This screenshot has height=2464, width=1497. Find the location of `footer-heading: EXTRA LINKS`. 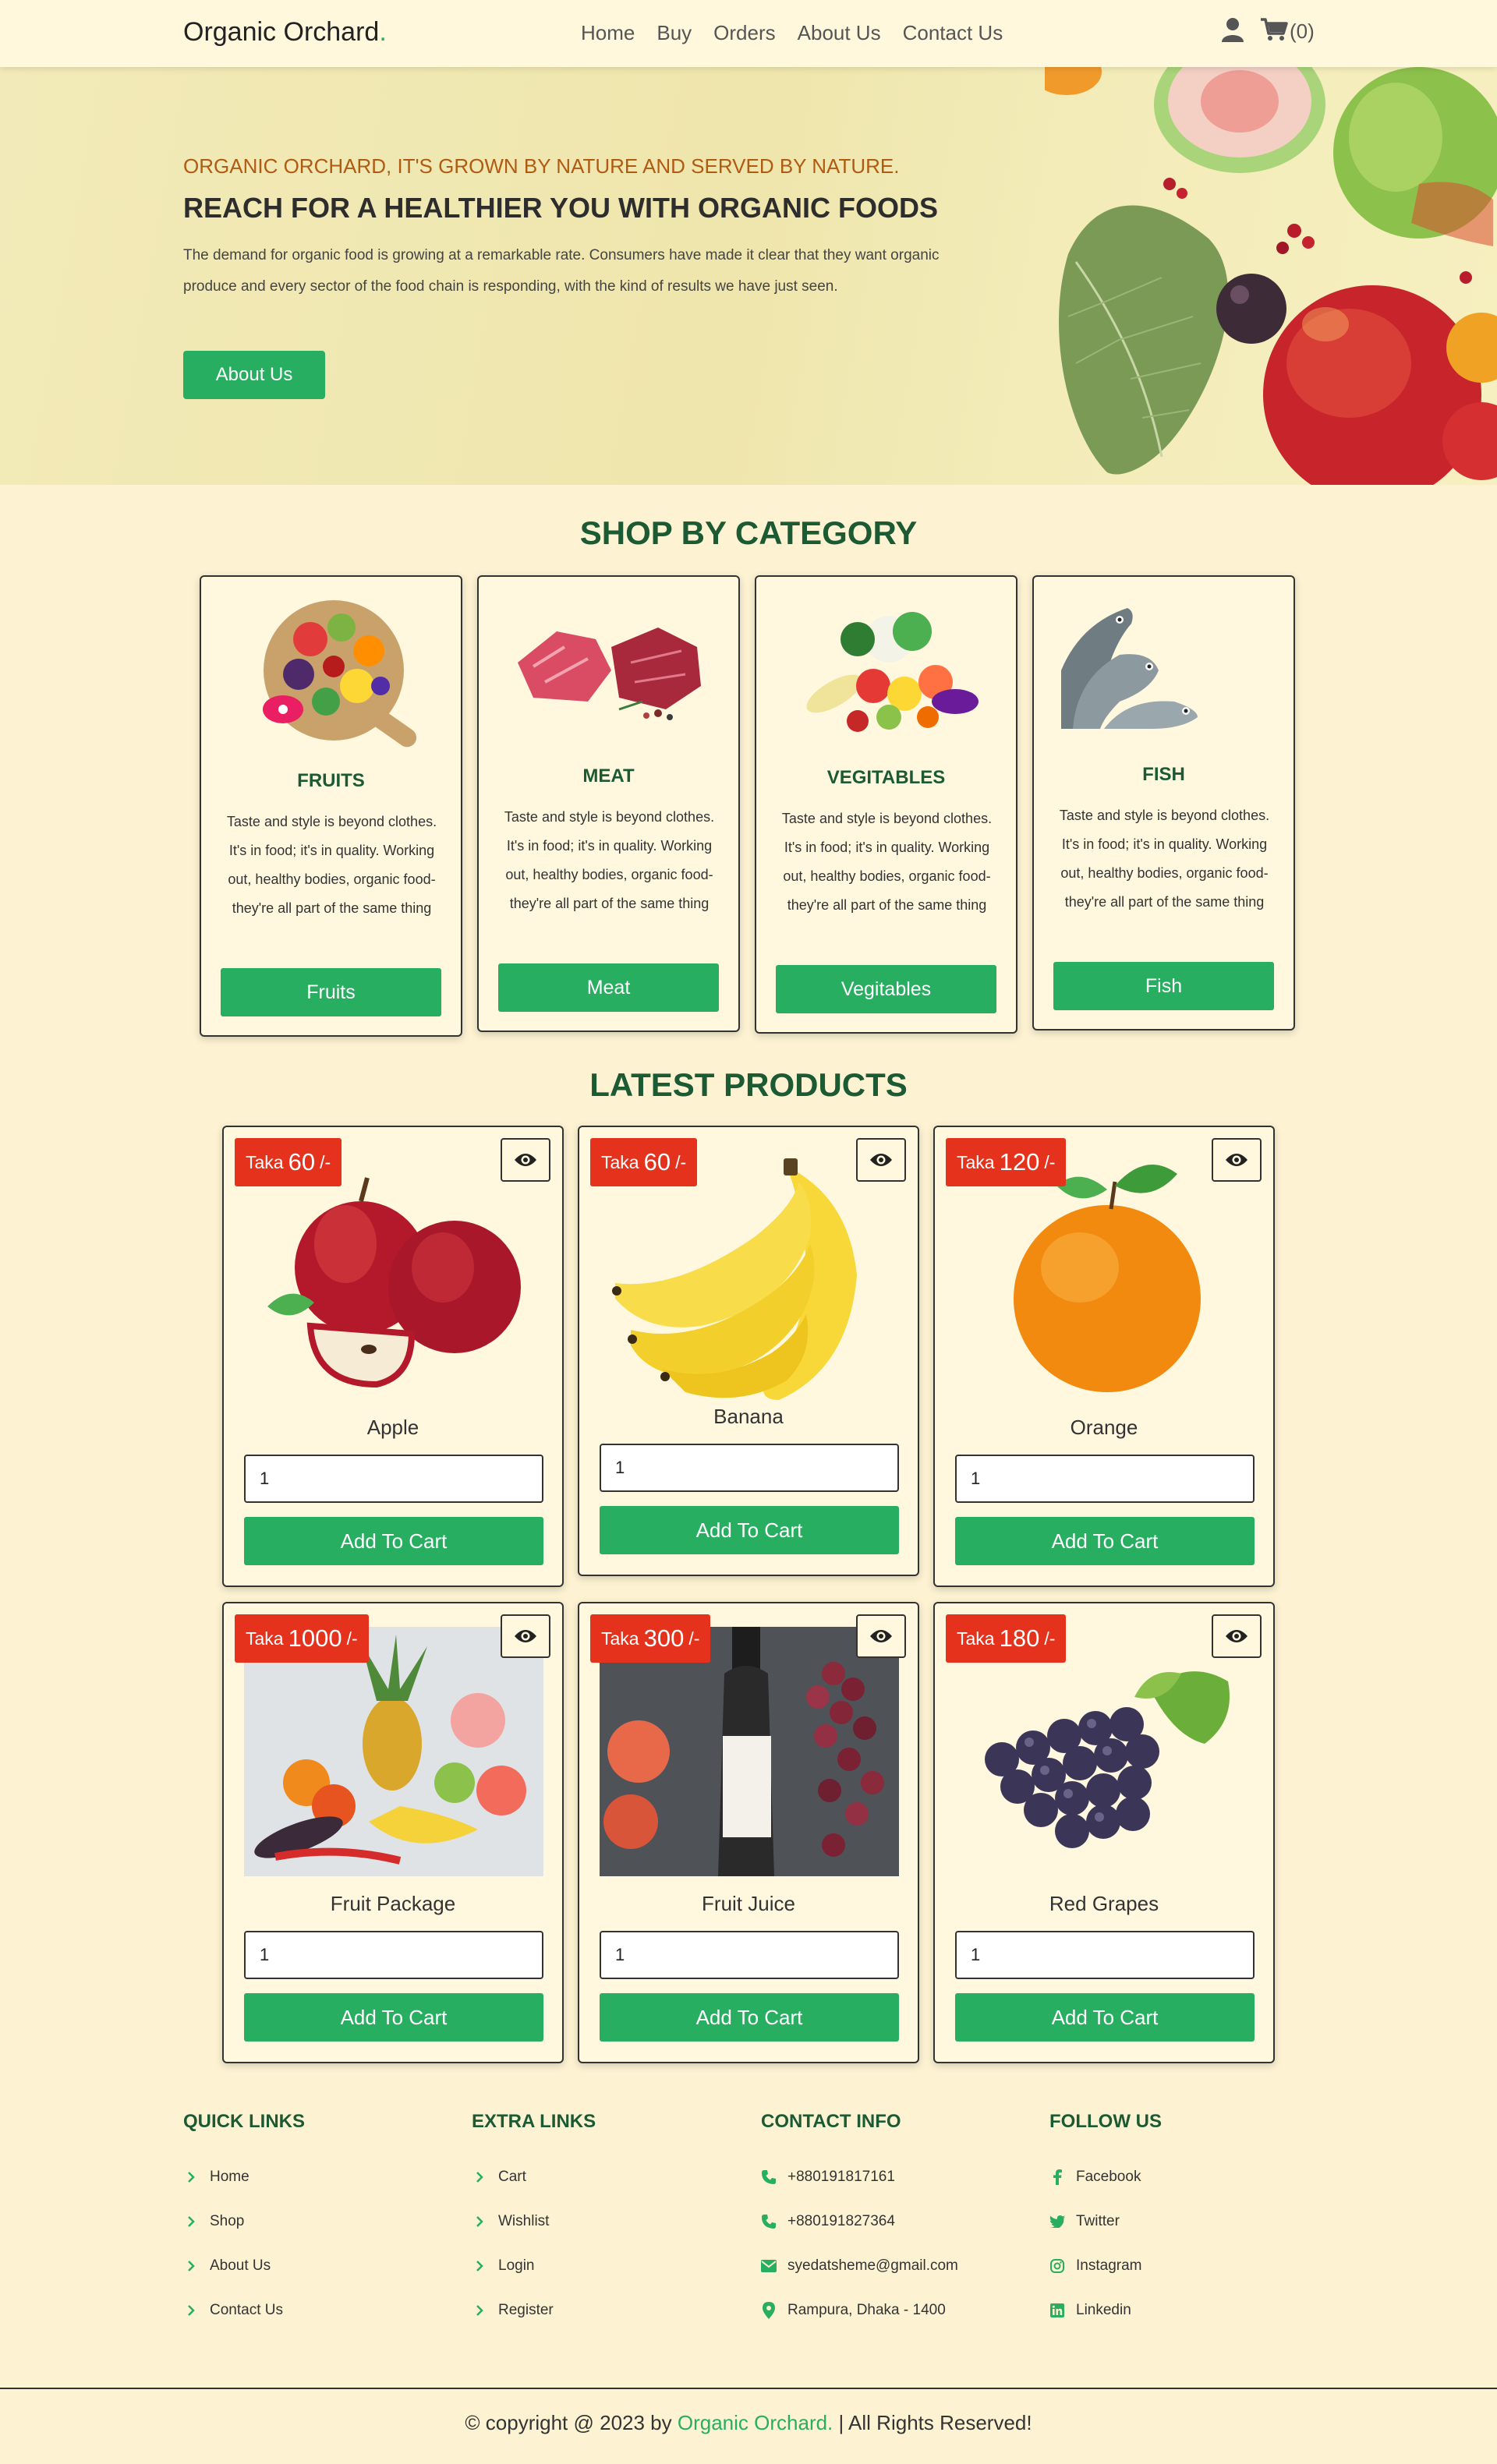

footer-heading: EXTRA LINKS is located at coordinates (534, 2121).